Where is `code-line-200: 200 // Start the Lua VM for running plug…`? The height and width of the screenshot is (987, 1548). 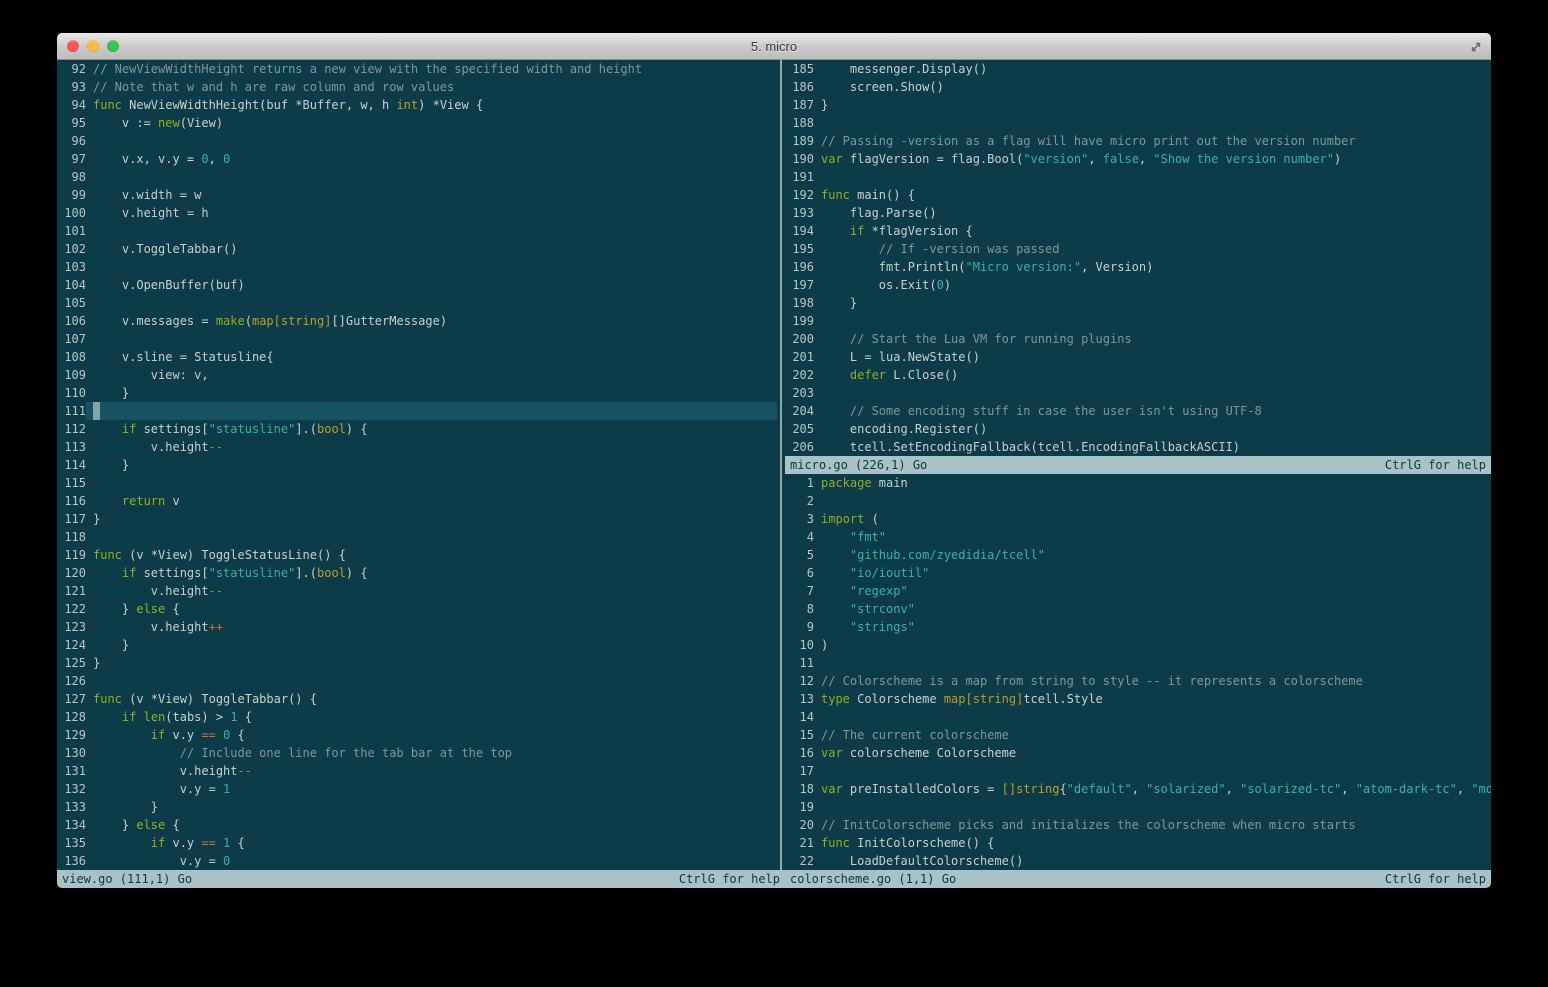 code-line-200: 200 // Start the Lua VM for running plug… is located at coordinates (1138, 339).